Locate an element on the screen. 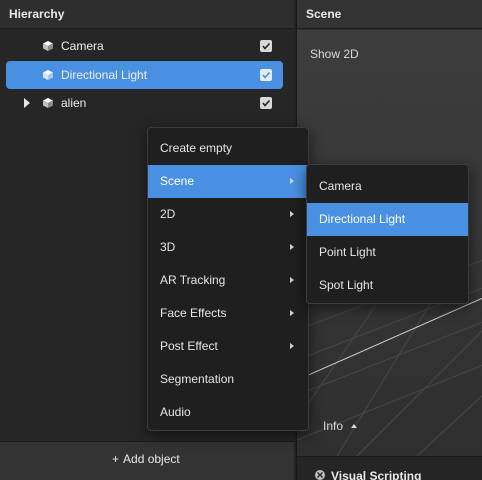  menu-item-label: Face Effects is located at coordinates (193, 313).